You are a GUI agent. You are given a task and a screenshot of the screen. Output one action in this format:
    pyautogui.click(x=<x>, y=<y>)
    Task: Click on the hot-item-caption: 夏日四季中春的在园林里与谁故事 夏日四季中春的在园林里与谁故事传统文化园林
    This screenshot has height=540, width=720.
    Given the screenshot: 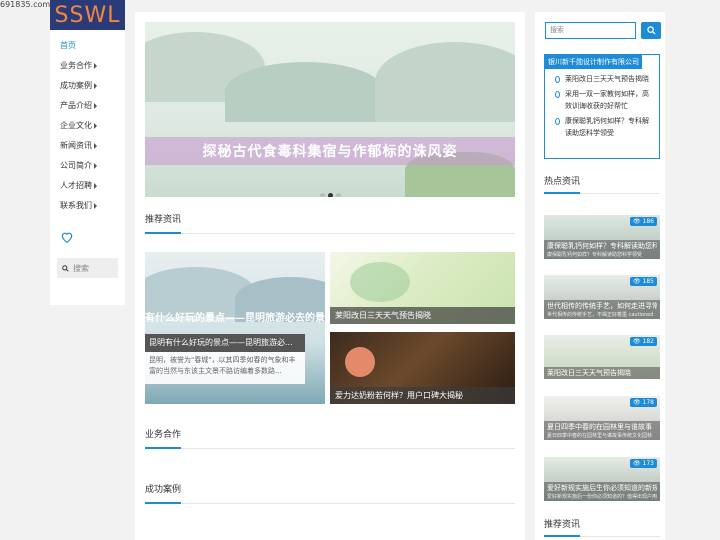 What is the action you would take?
    pyautogui.click(x=602, y=430)
    